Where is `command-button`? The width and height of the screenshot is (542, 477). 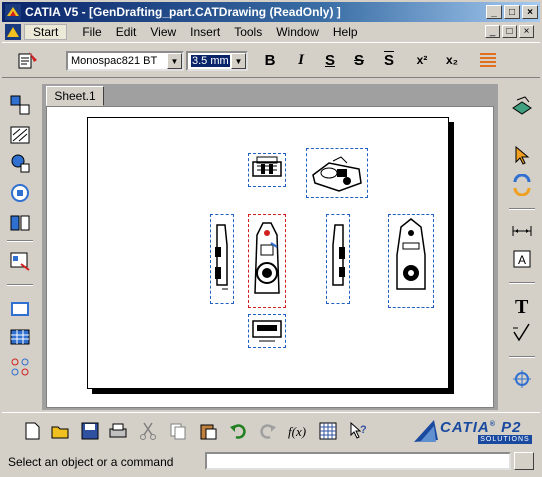 command-button is located at coordinates (524, 461).